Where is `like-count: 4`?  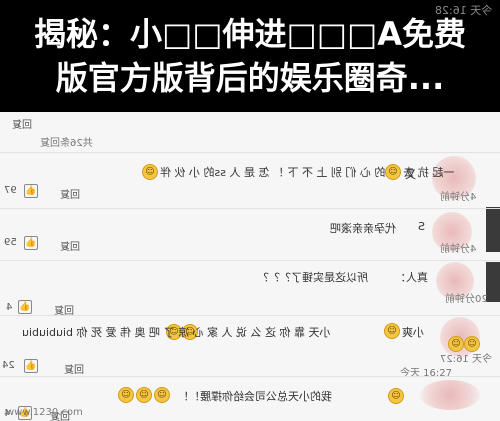 like-count: 4 is located at coordinates (9, 307).